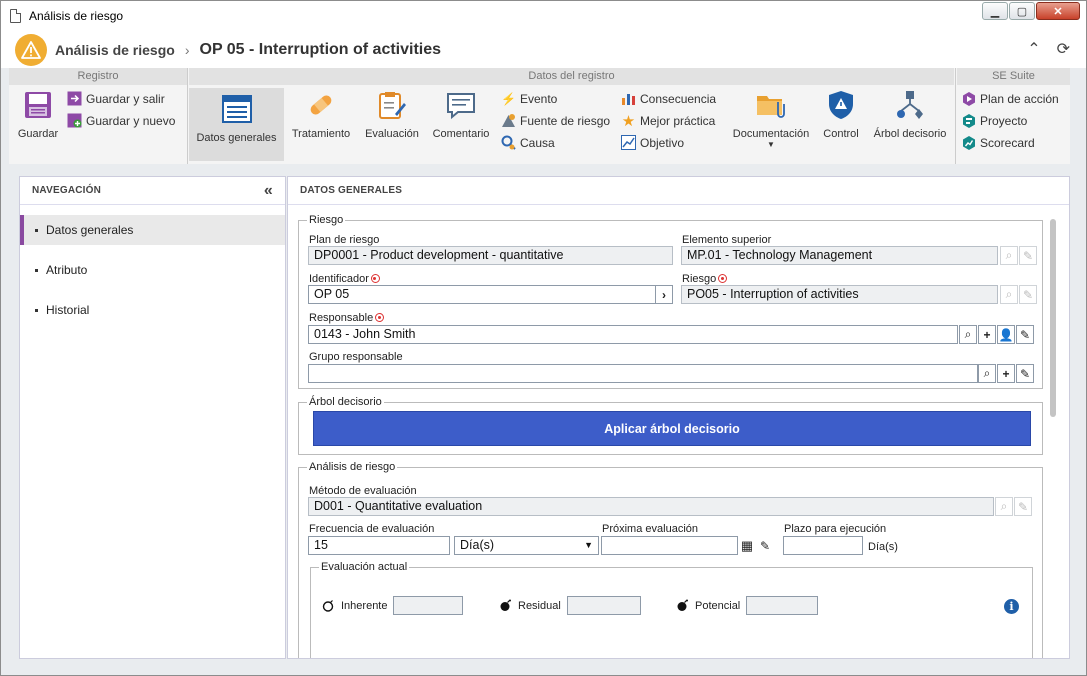 This screenshot has width=1087, height=676. What do you see at coordinates (339, 279) in the screenshot?
I see `identifier-label-text: Identificador` at bounding box center [339, 279].